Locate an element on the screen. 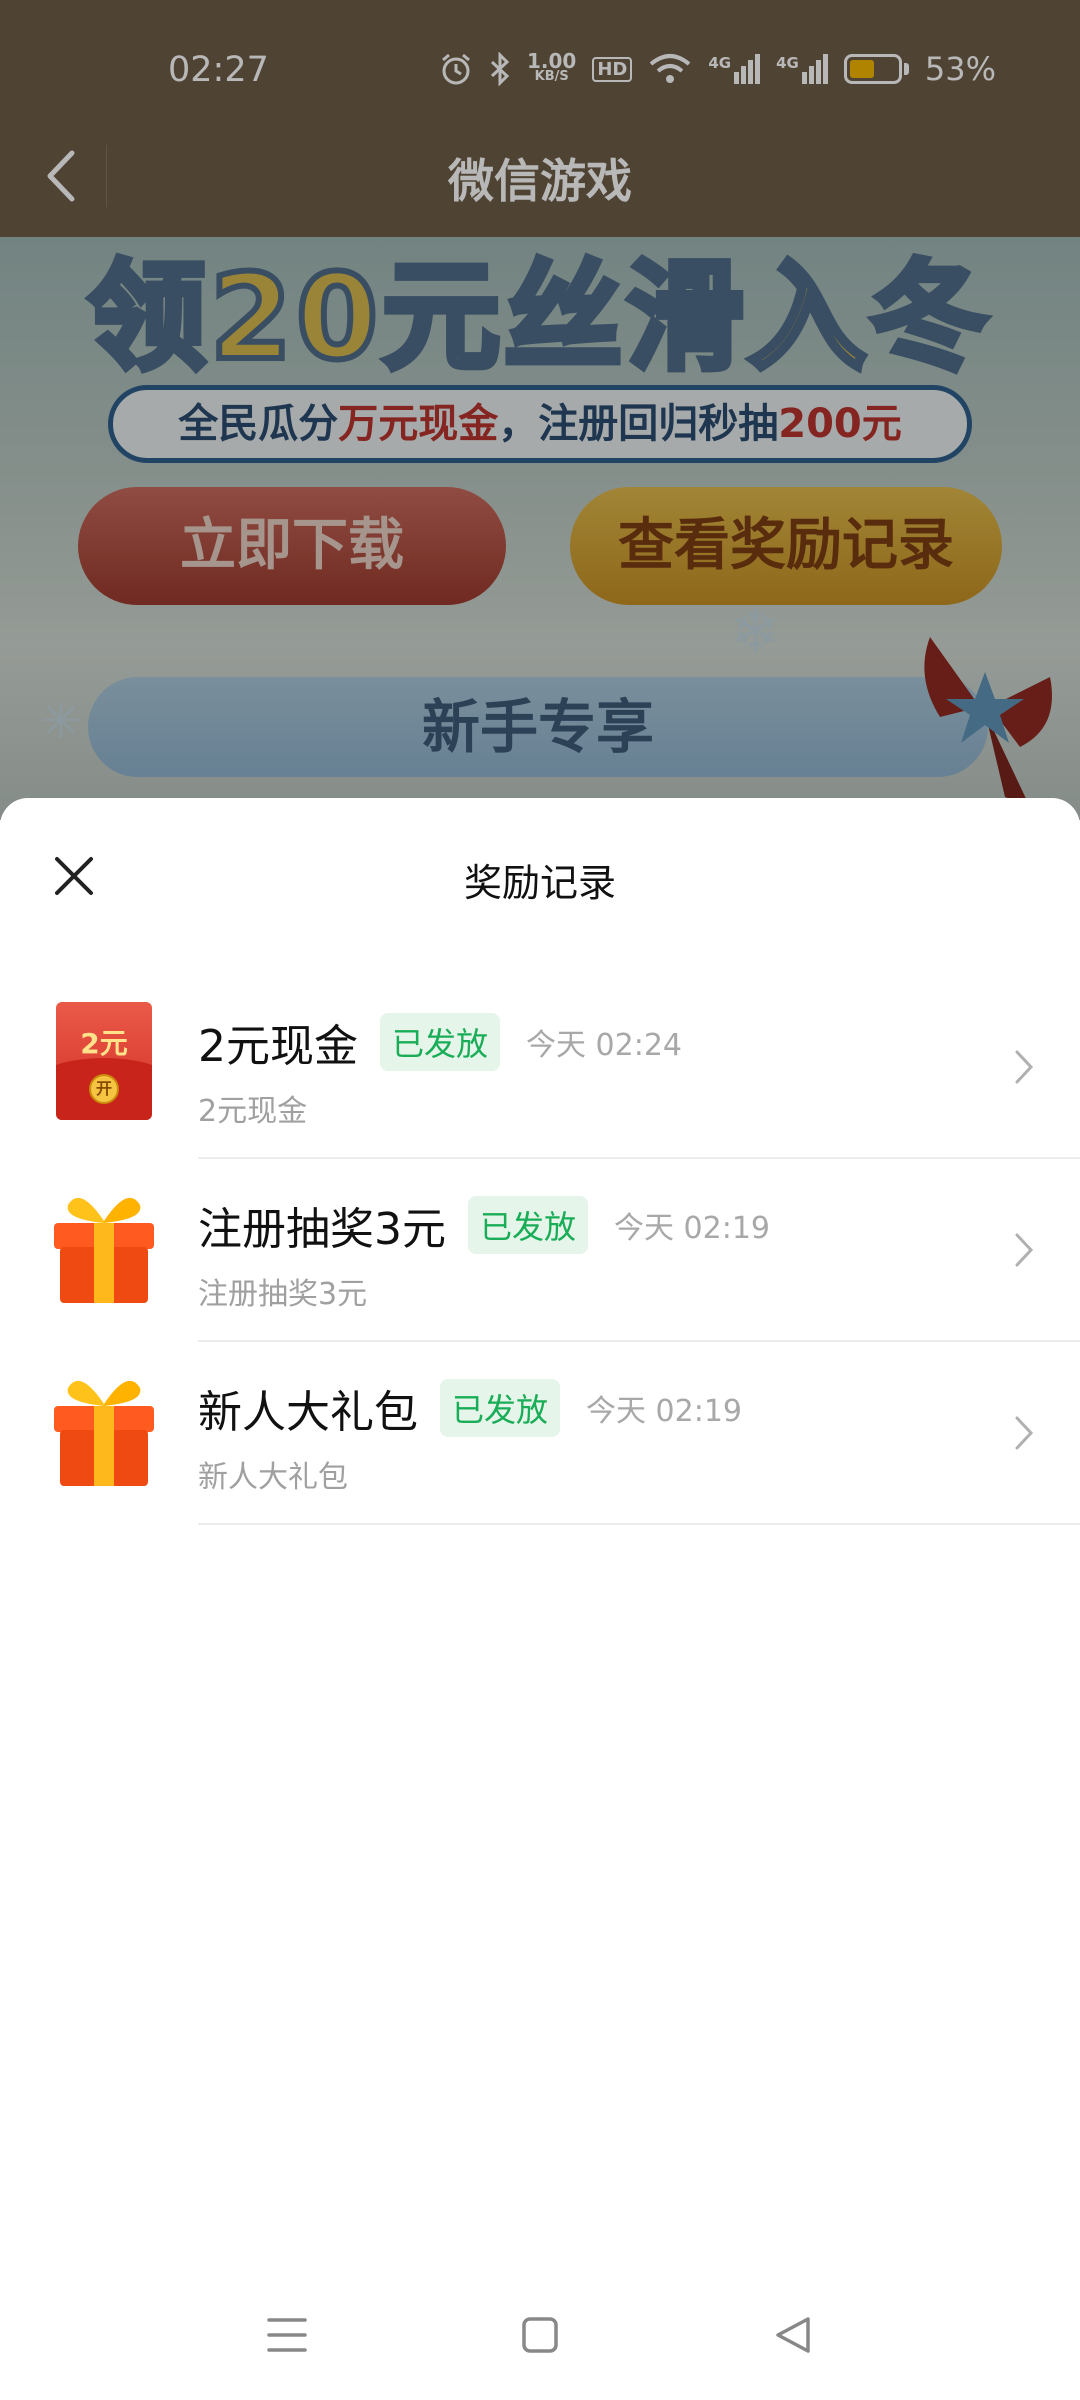  menu-icon is located at coordinates (286, 2335).